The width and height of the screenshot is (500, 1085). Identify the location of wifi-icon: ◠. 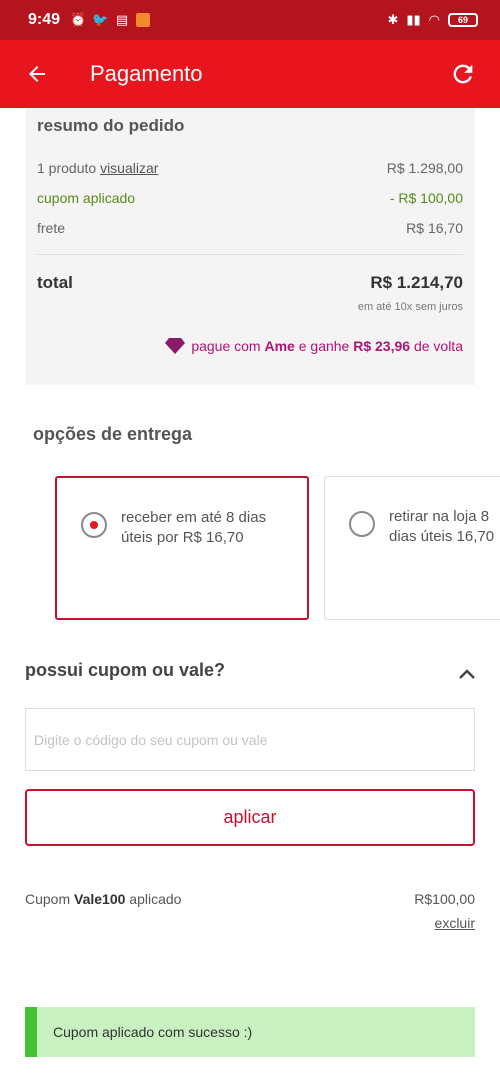
(434, 19).